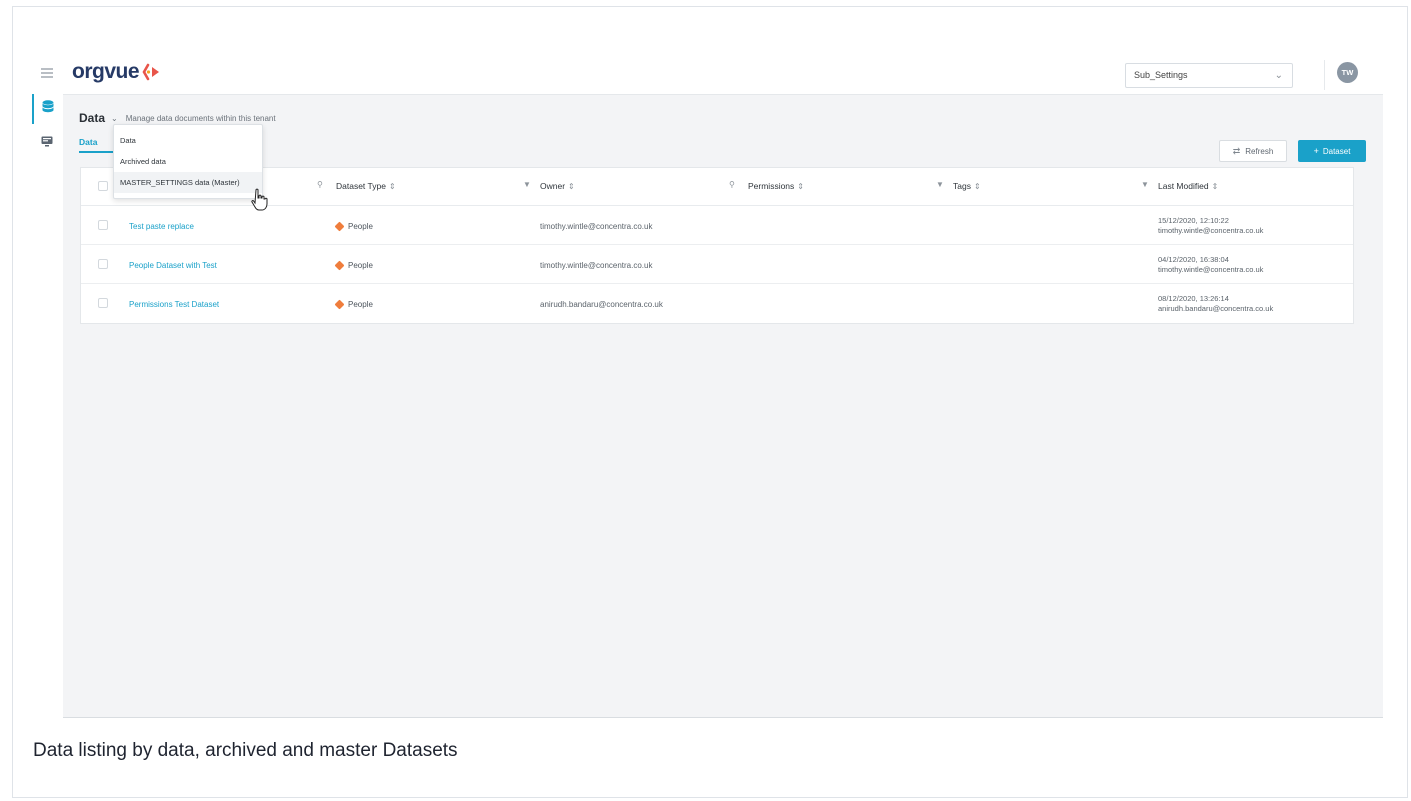 Image resolution: width=1411 pixels, height=801 pixels. What do you see at coordinates (152, 72) in the screenshot?
I see `logo-mark-icon` at bounding box center [152, 72].